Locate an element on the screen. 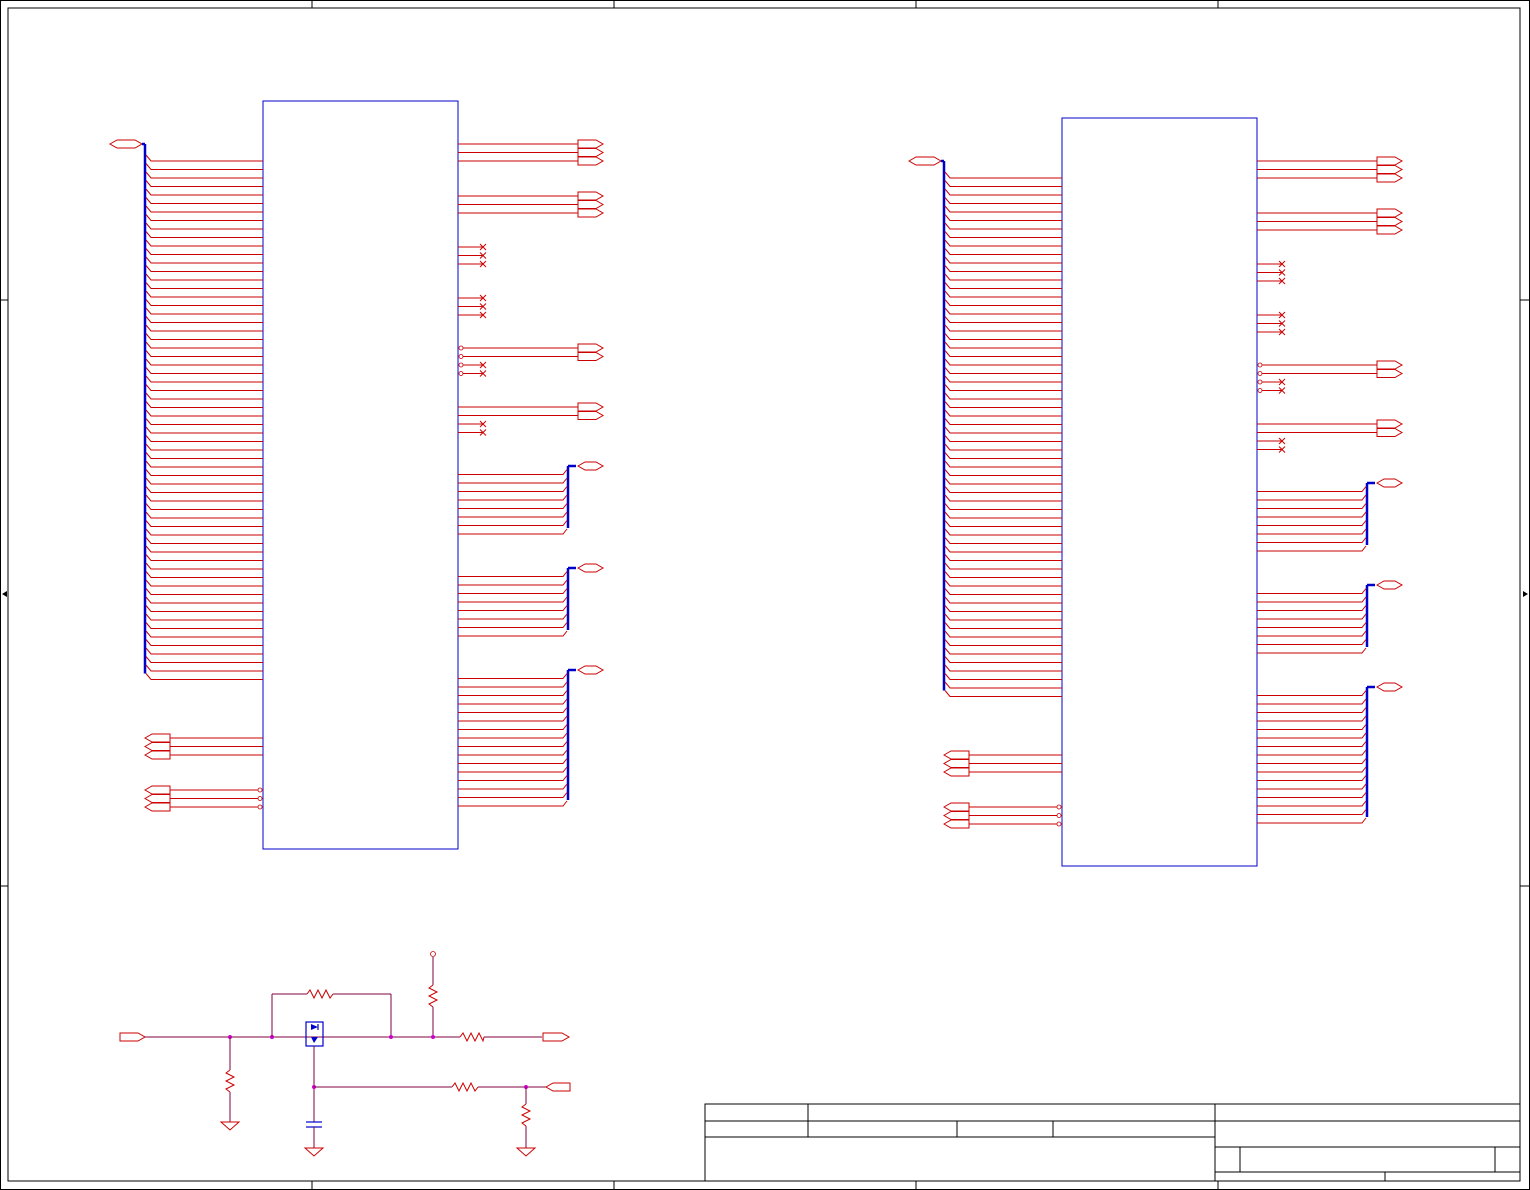 This screenshot has width=1530, height=1190. ground-icon is located at coordinates (314, 1152).